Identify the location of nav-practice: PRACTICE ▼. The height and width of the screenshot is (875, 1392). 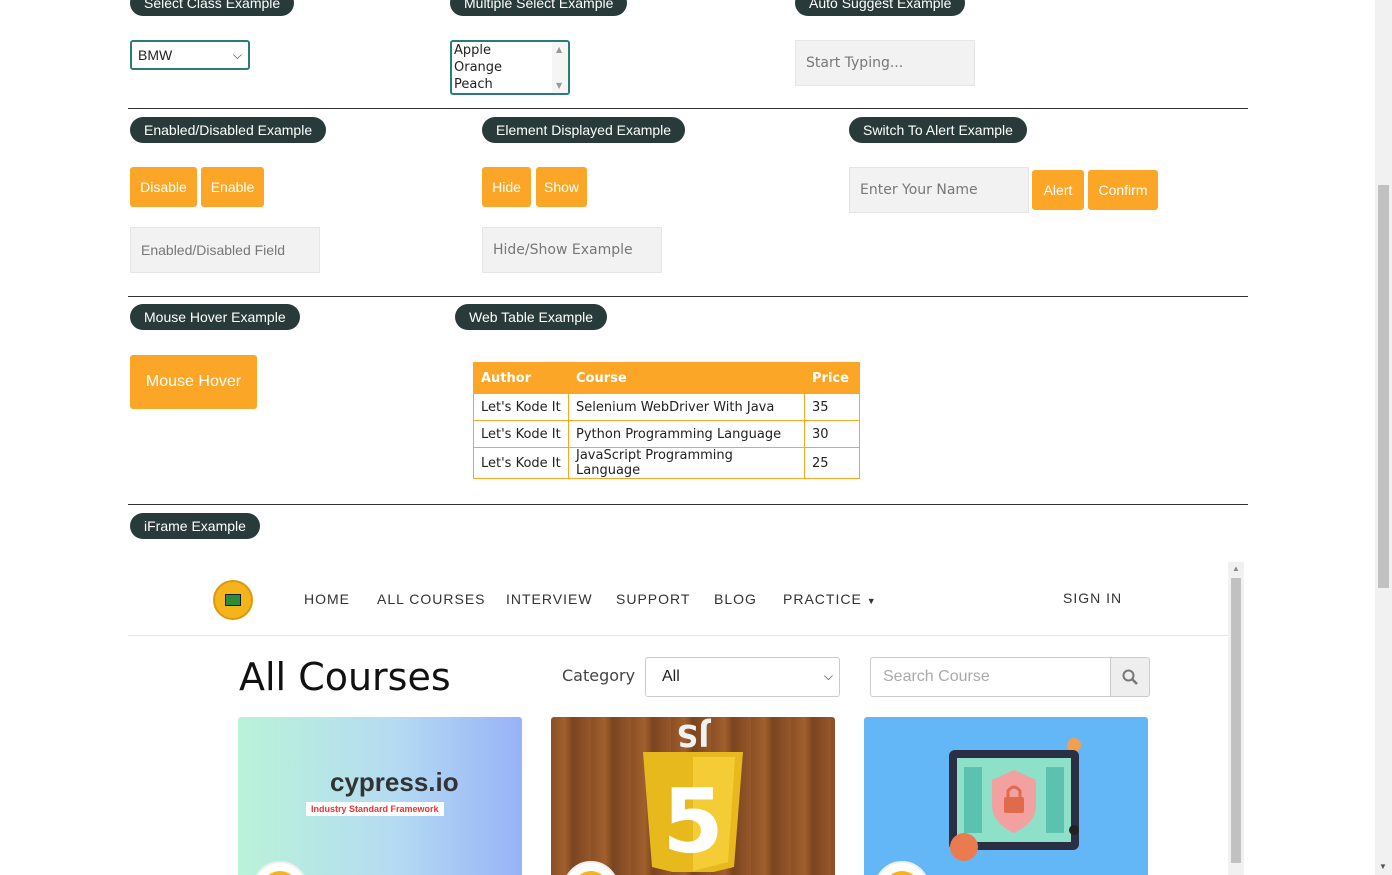
(830, 599).